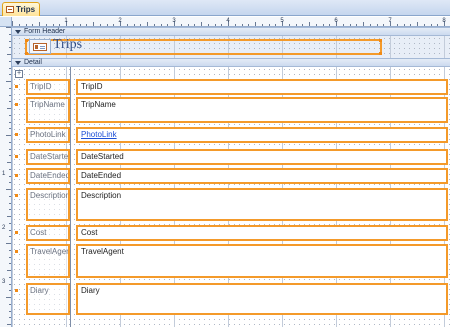  I want to click on field-row-datestarted: DateStarted DateStarted, so click(231, 157).